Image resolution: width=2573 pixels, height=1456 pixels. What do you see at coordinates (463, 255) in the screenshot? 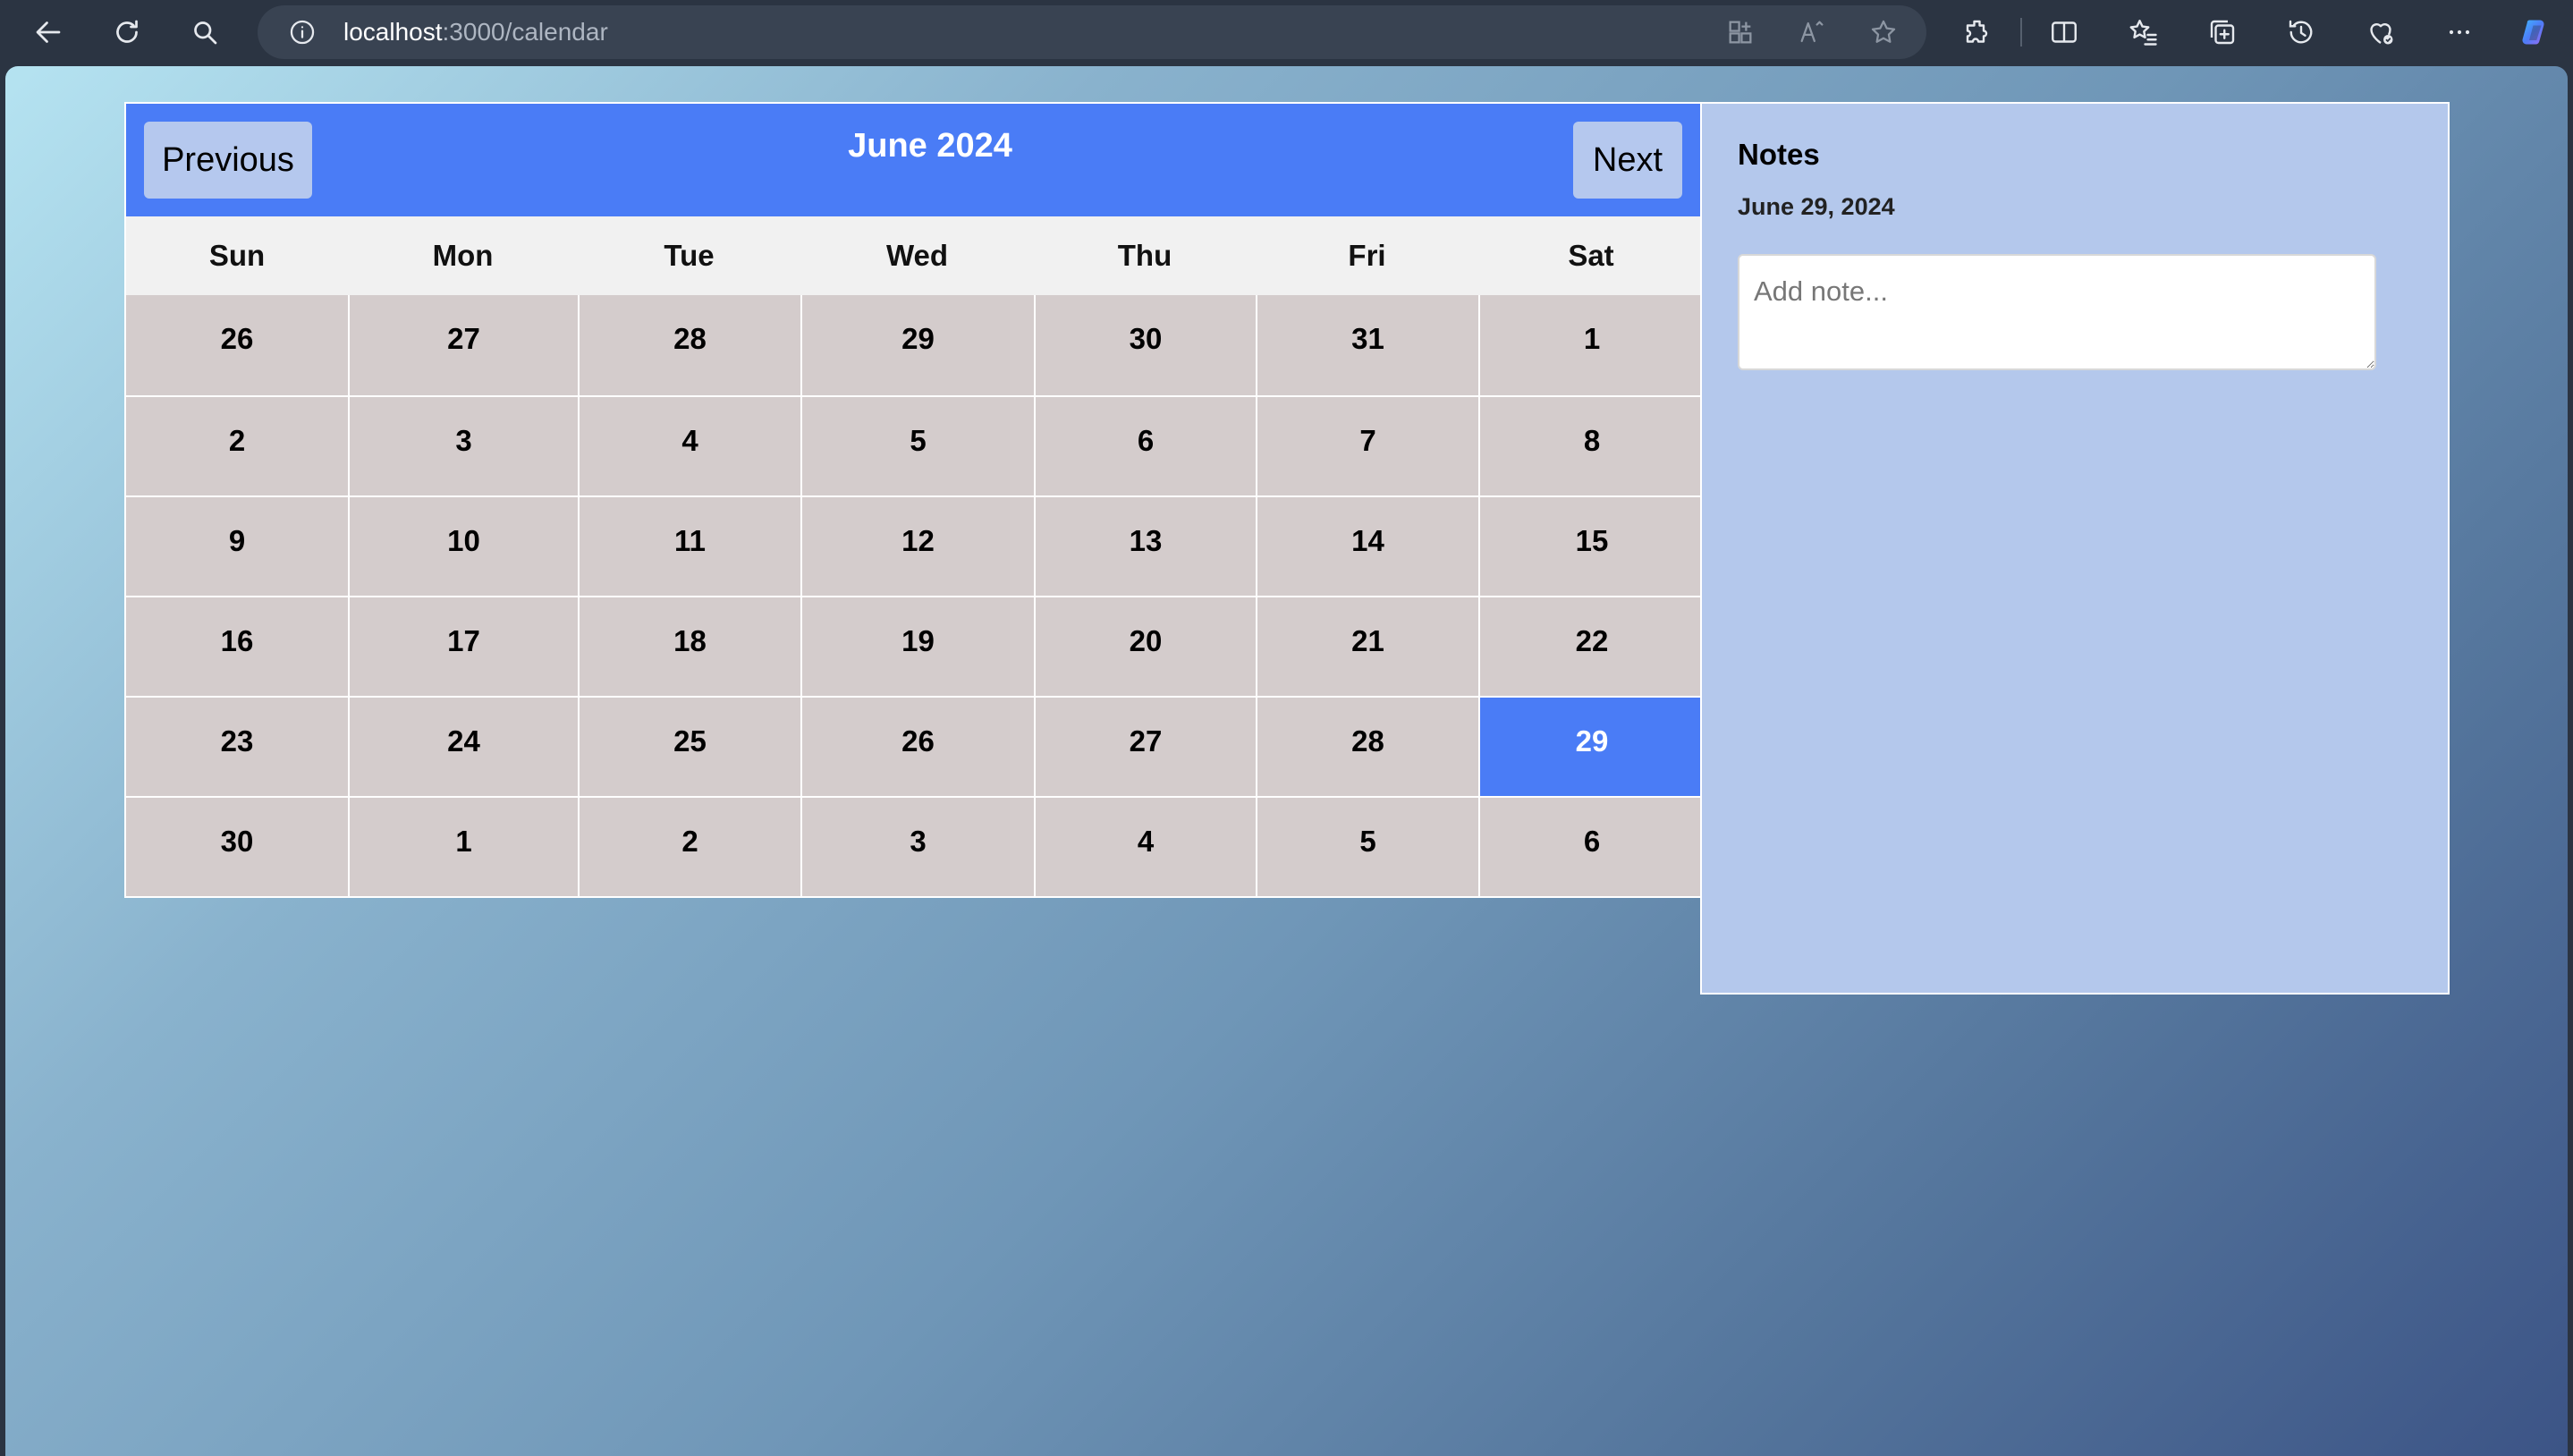
I see `weekday-label: Mon` at bounding box center [463, 255].